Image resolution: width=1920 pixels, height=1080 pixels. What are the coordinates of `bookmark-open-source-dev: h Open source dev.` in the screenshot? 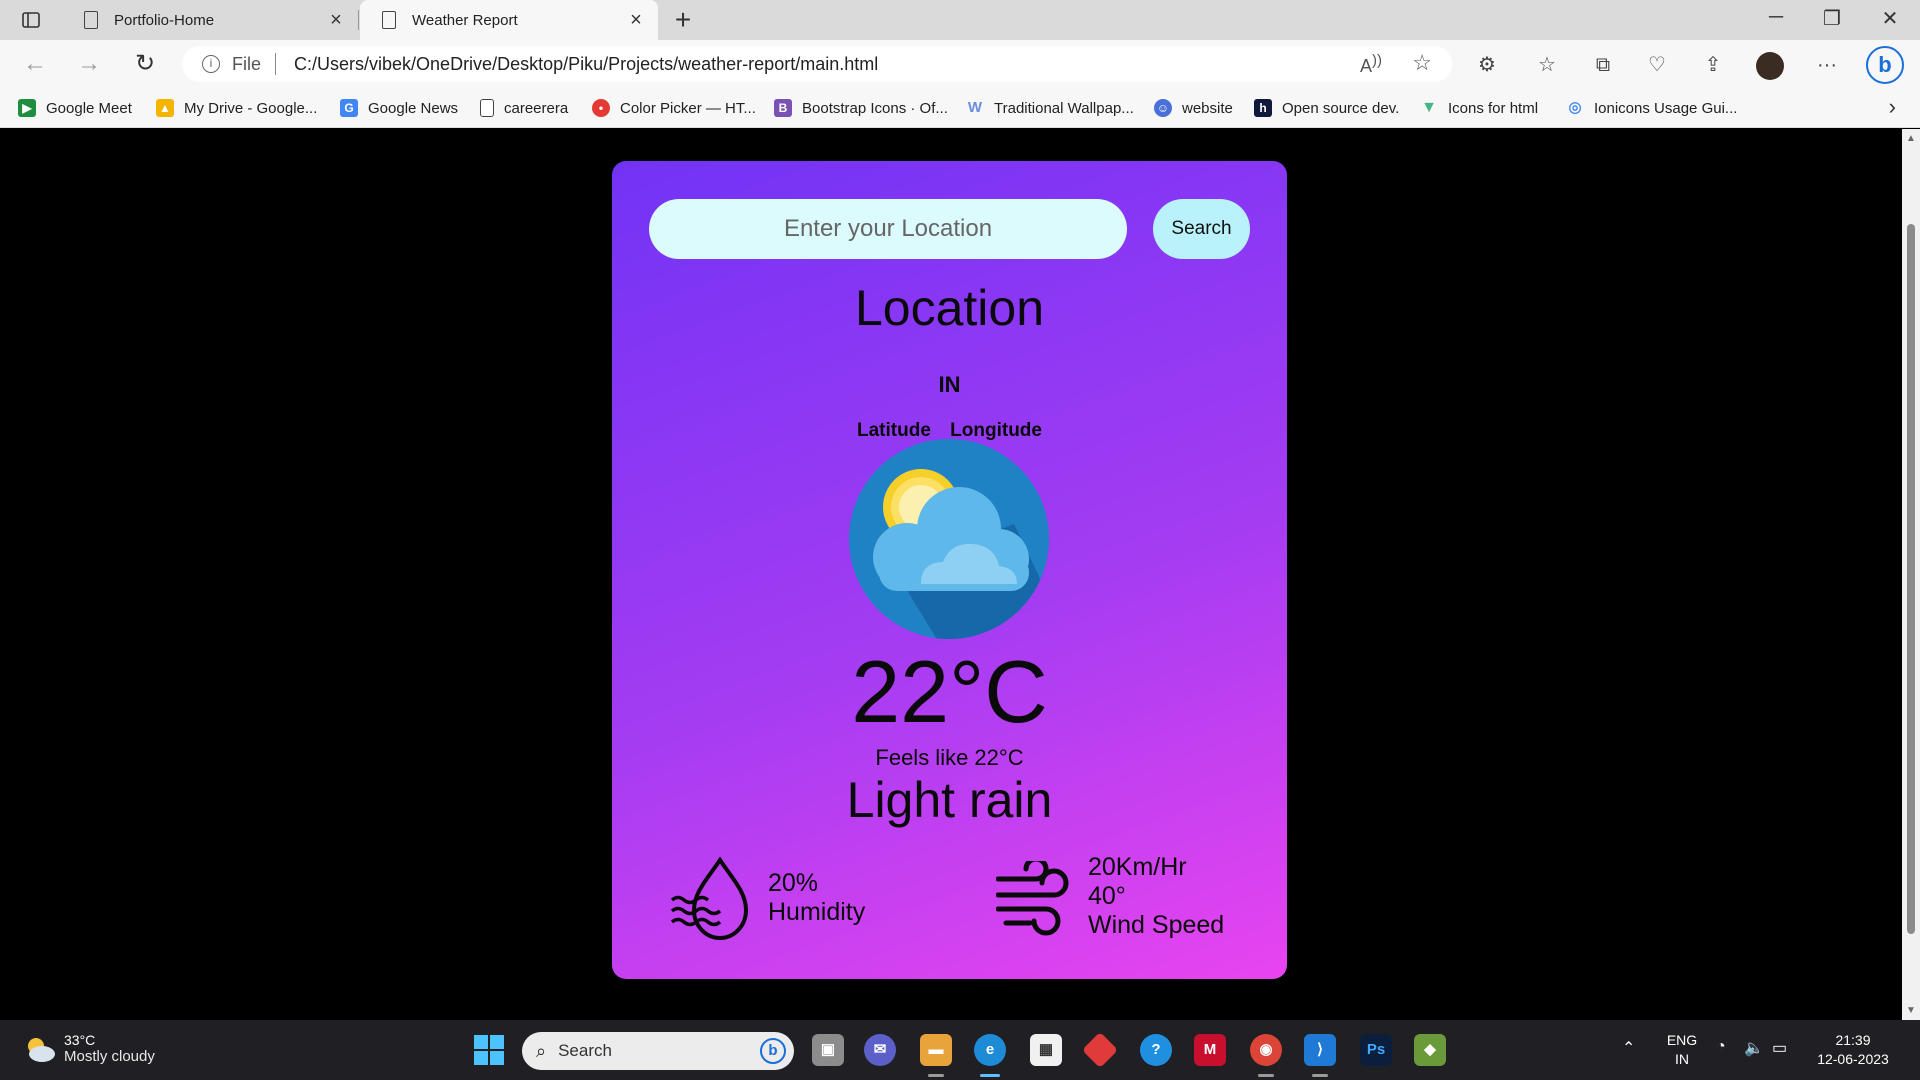 It's located at (1326, 108).